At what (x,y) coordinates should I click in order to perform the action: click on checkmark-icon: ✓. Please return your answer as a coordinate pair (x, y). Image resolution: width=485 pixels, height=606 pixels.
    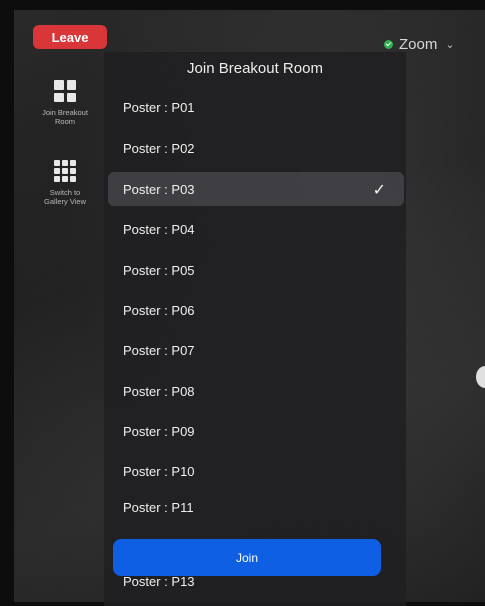
    Looking at the image, I should click on (379, 190).